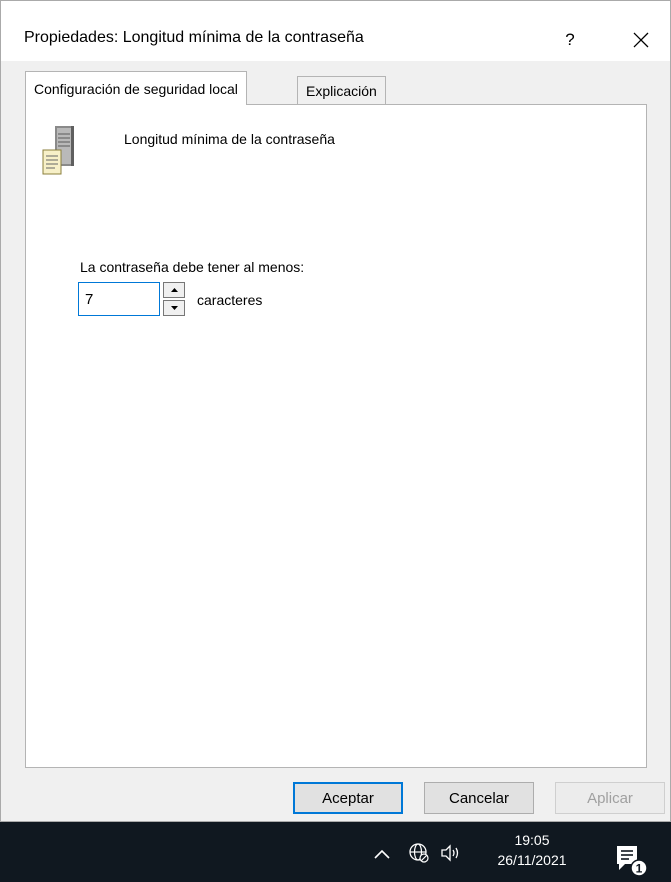 The image size is (671, 882). I want to click on clock-time: 19:05, so click(532, 840).